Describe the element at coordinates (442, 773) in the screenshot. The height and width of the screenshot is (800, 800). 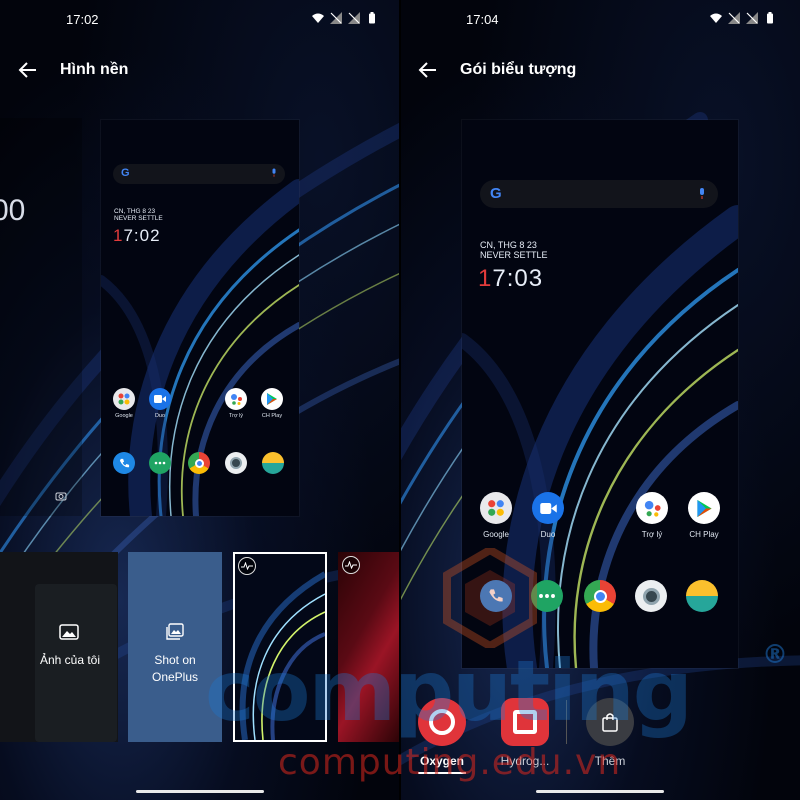
I see `selected-indicator` at that location.